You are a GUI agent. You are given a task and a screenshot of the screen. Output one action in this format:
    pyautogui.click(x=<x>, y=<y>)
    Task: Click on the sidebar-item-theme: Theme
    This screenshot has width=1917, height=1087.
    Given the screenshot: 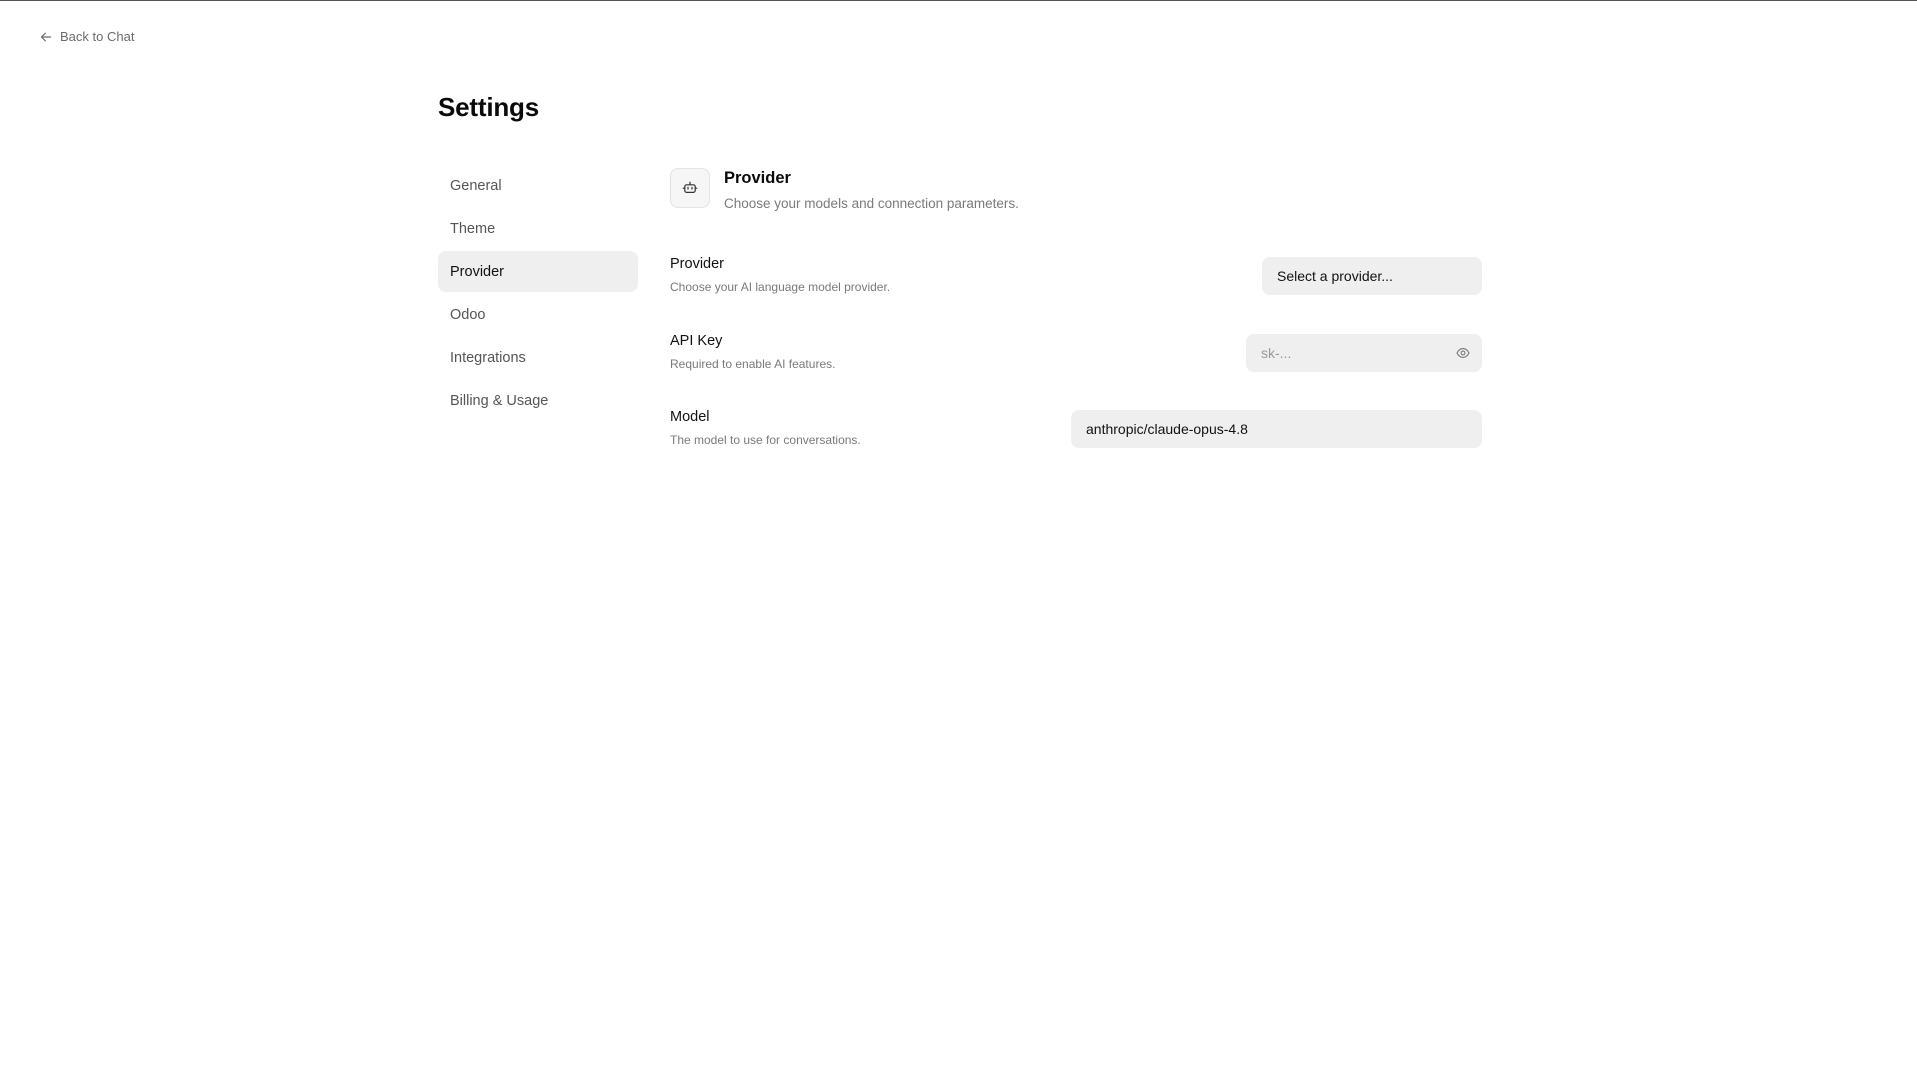 What is the action you would take?
    pyautogui.click(x=538, y=228)
    